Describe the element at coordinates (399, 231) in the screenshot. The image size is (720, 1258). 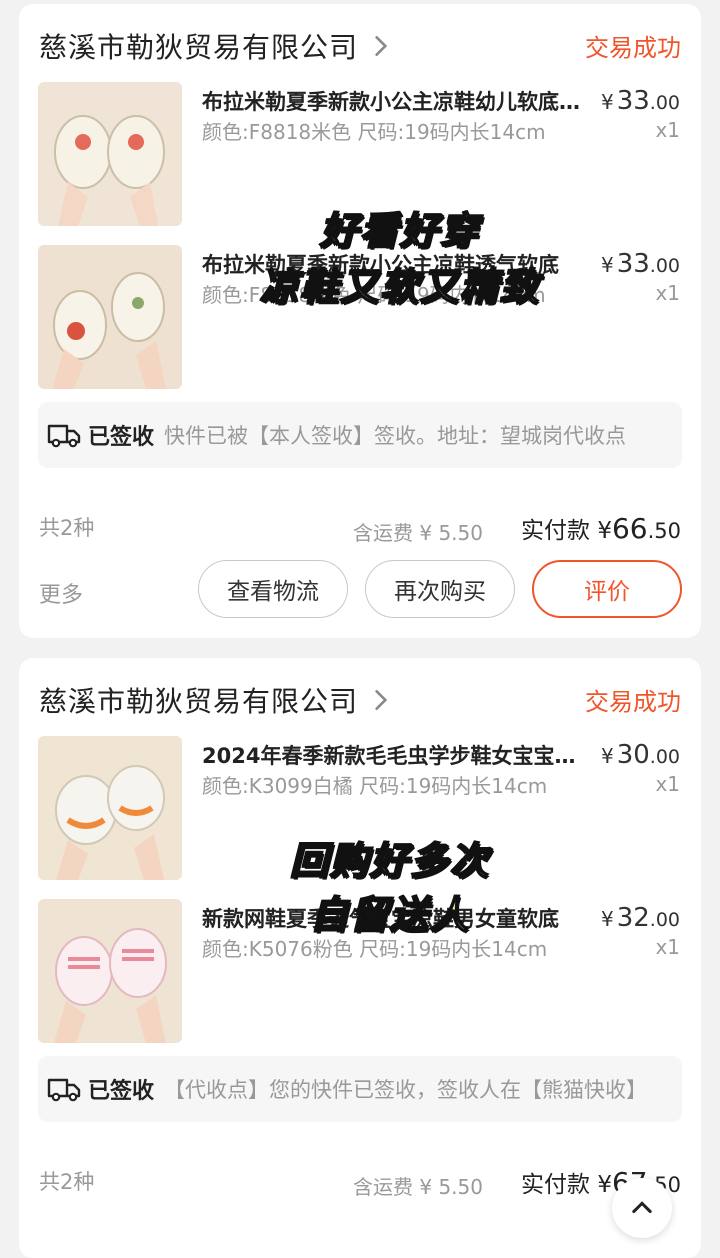
I see `caption-overlay-line: 好看好穿` at that location.